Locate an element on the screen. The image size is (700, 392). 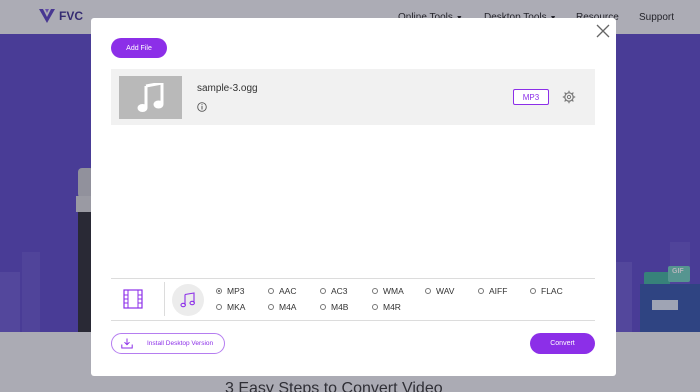
format-option-ac3: AC3 is located at coordinates (334, 291).